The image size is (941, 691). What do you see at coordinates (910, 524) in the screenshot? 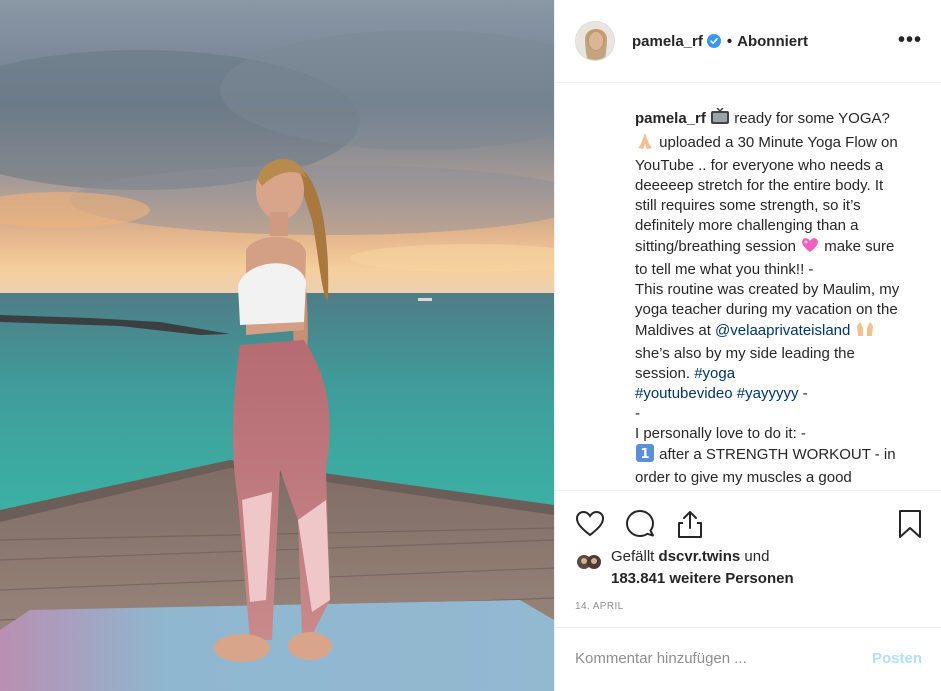
I see `bookmark-icon` at bounding box center [910, 524].